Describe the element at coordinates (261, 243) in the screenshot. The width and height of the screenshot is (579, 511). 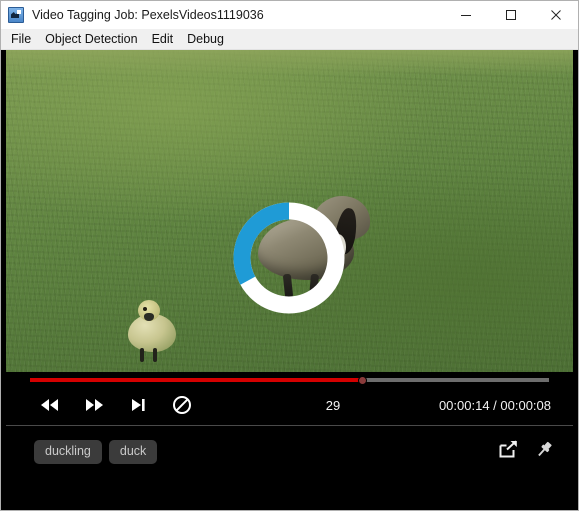
I see `progress-ring-arc` at that location.